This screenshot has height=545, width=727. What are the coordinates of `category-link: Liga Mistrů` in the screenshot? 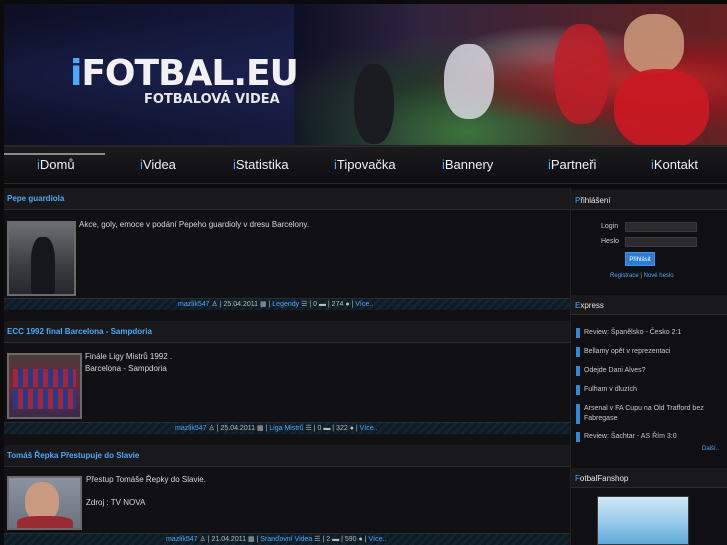 It's located at (286, 428).